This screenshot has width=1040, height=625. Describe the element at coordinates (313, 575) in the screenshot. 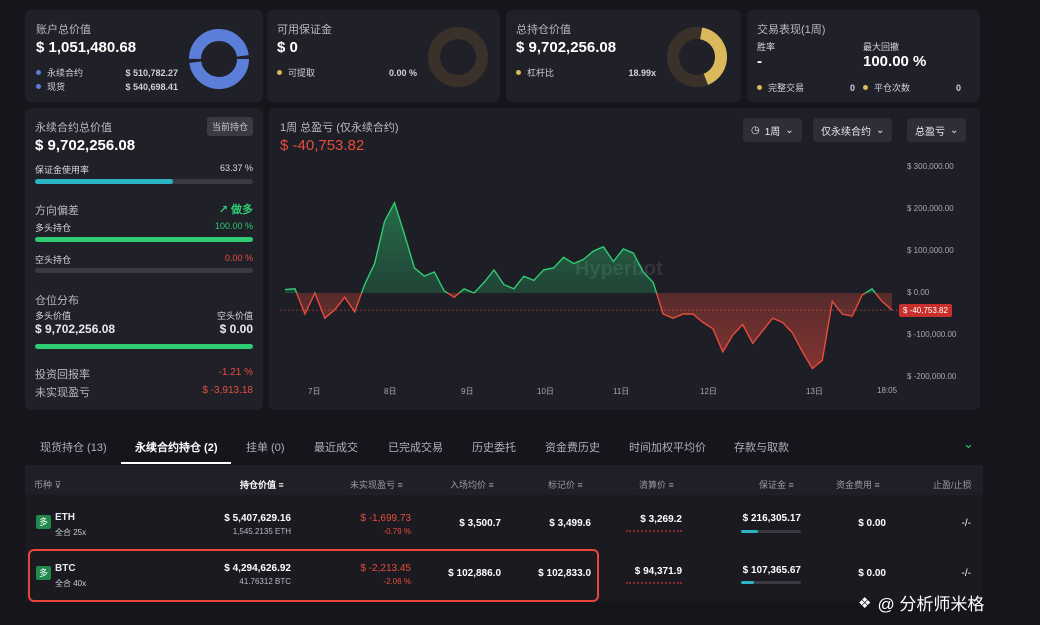

I see `highlight-box` at that location.